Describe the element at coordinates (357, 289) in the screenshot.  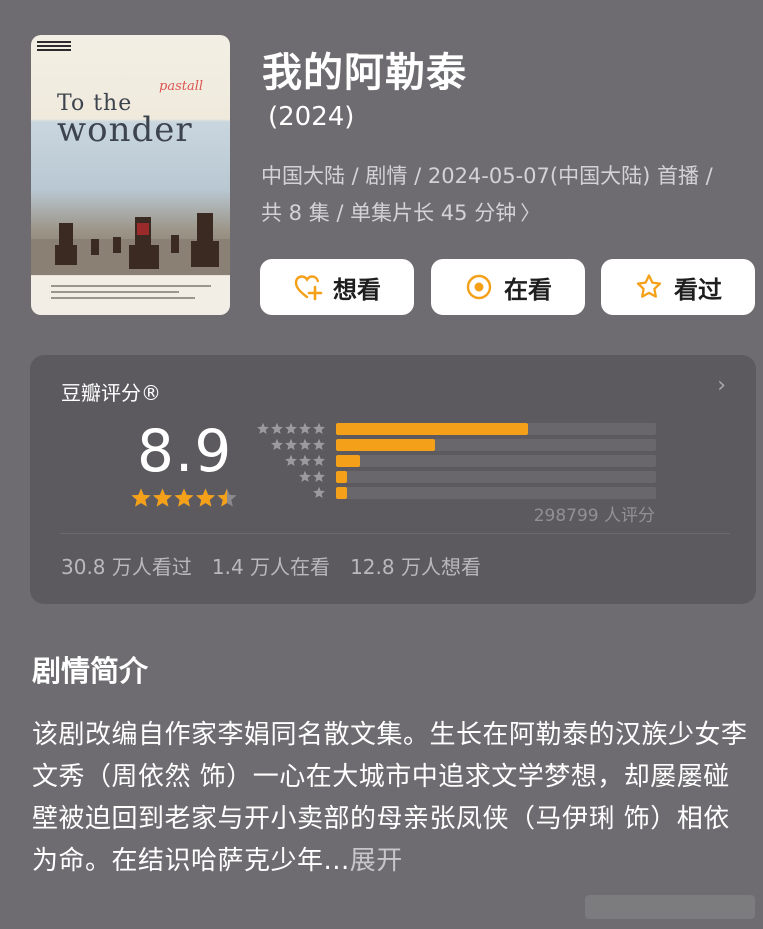
I see `want-label: 想看` at that location.